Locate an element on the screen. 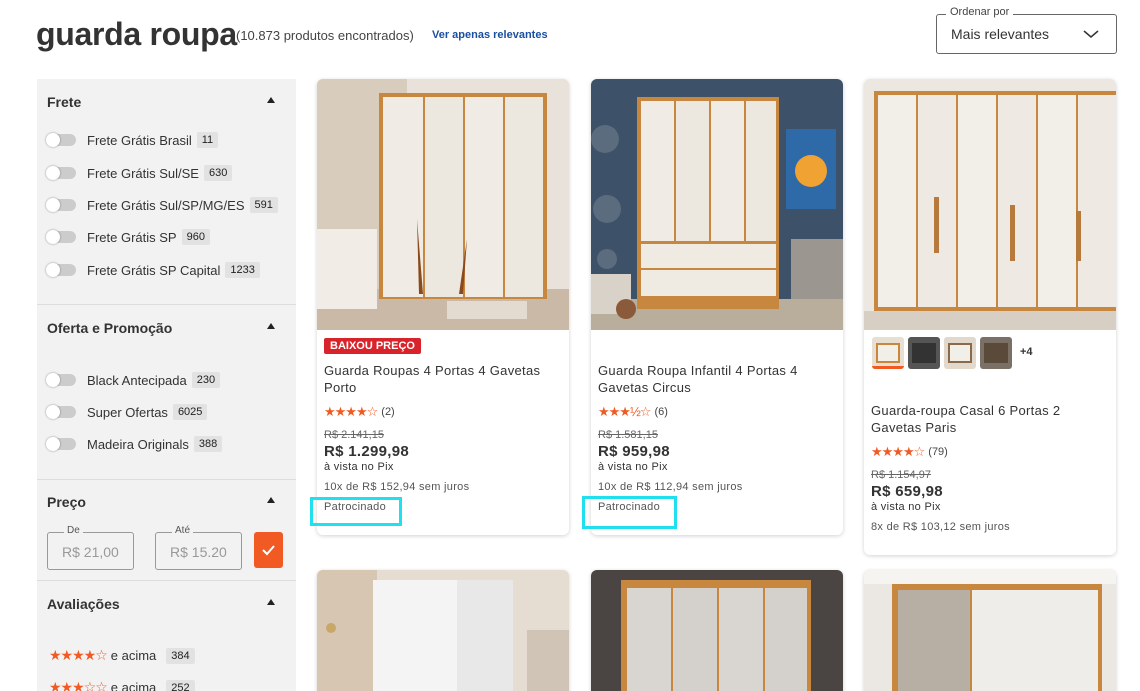  checkmark-icon is located at coordinates (268, 550).